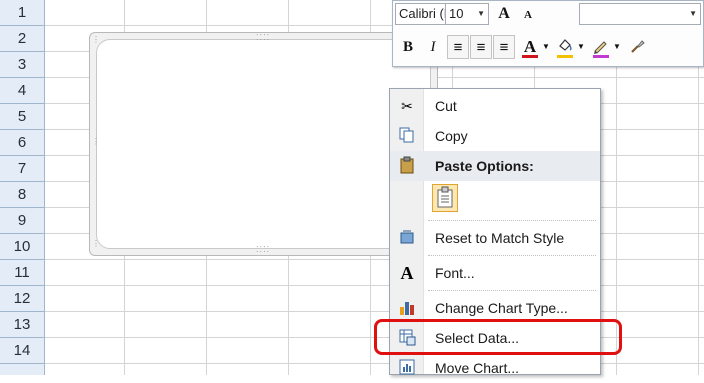  I want to click on paint-bucket-icon, so click(565, 45).